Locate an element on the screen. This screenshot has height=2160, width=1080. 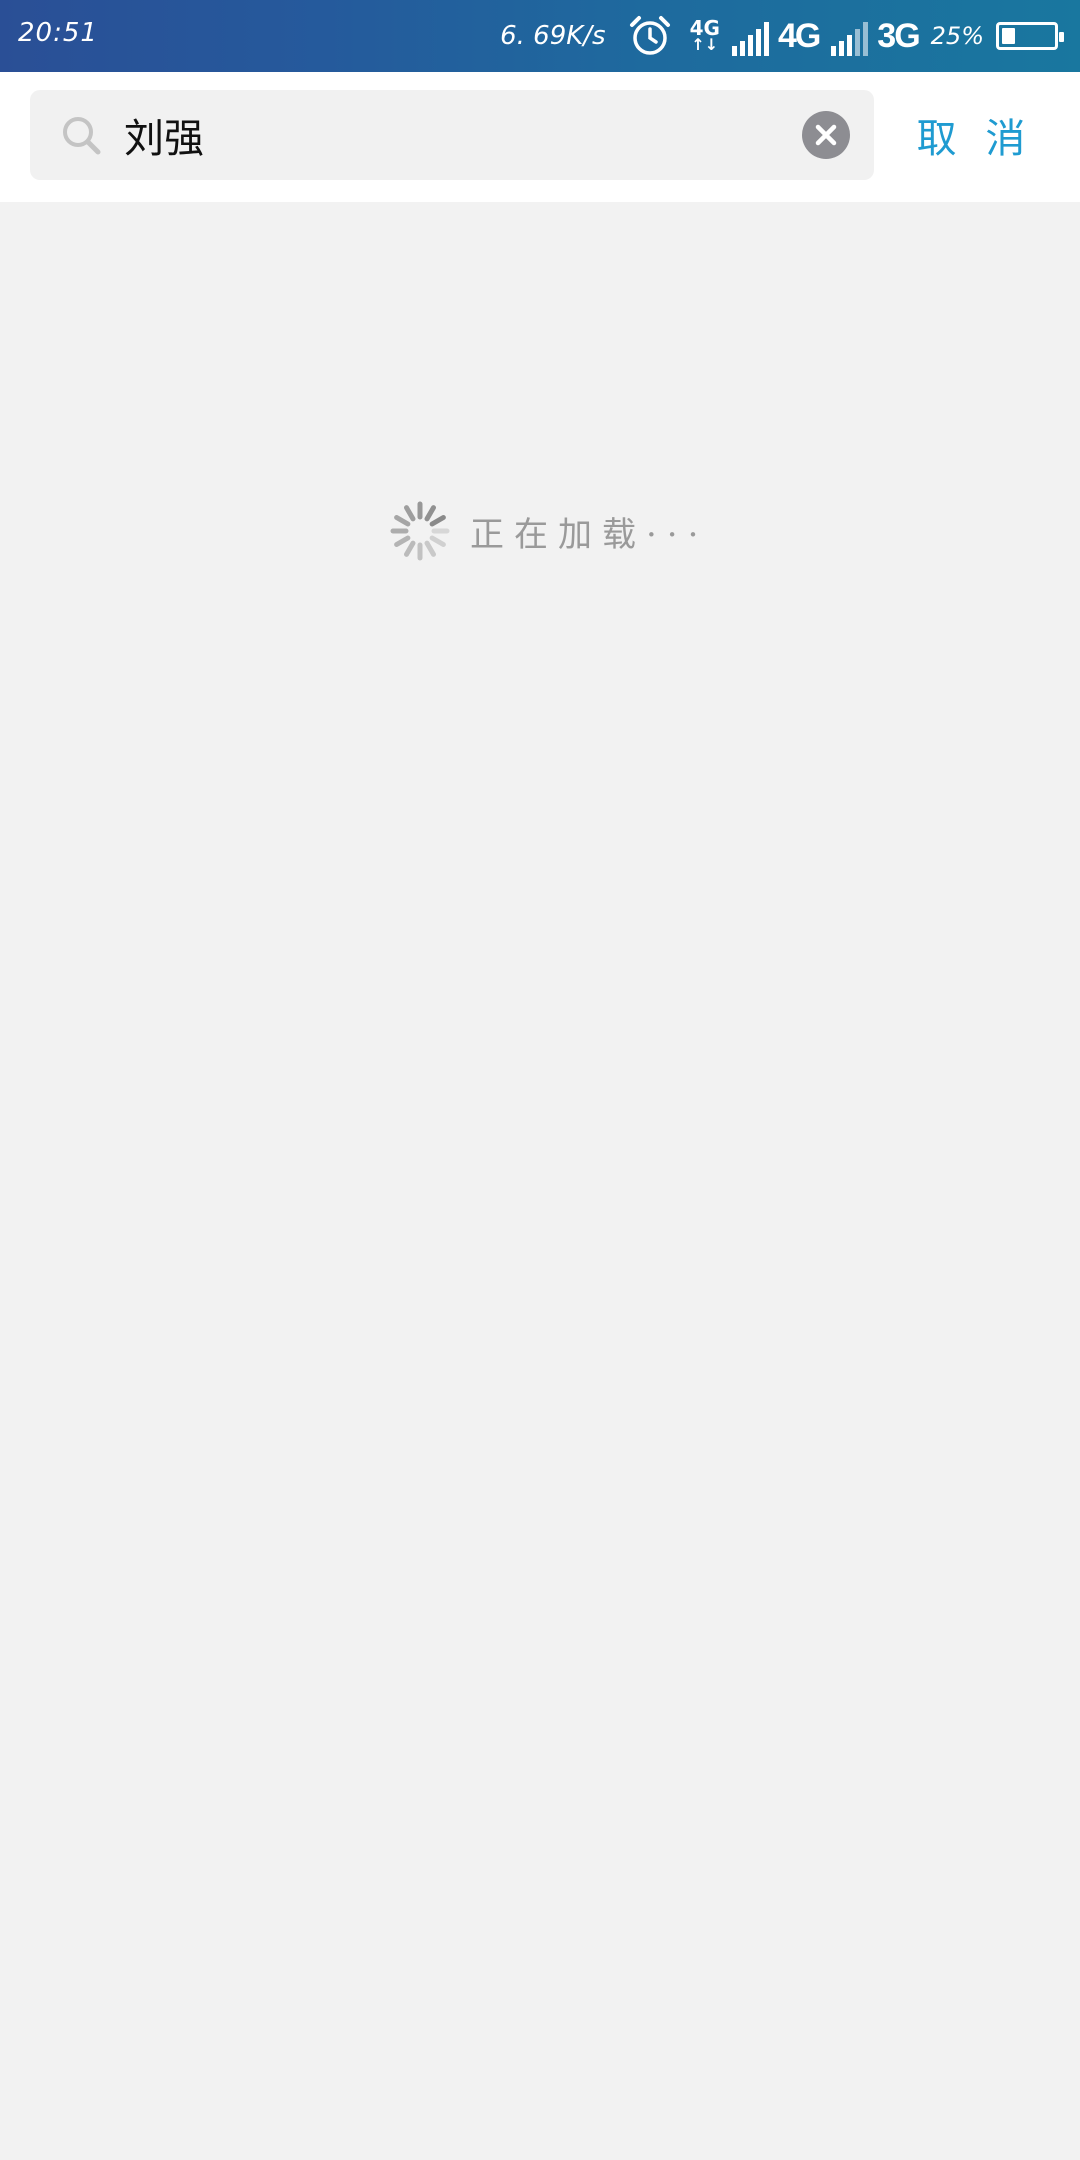
sim2-network-label: 3G is located at coordinates (898, 35).